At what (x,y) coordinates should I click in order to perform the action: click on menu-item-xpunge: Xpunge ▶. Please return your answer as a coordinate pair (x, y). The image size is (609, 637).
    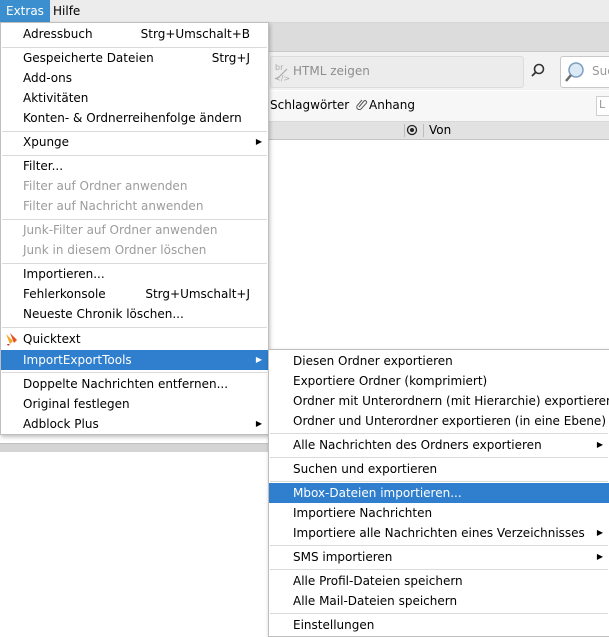
    Looking at the image, I should click on (134, 142).